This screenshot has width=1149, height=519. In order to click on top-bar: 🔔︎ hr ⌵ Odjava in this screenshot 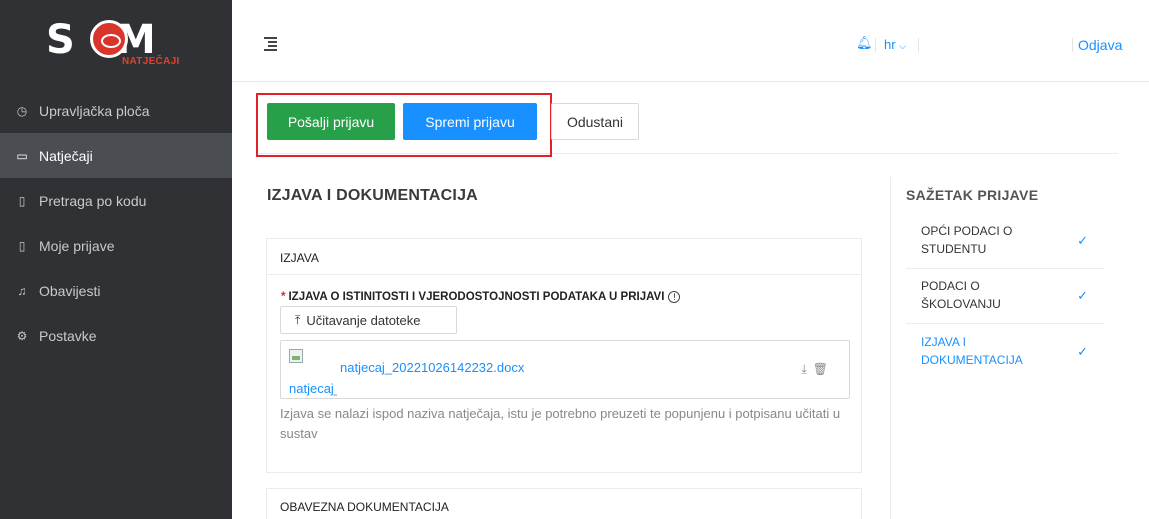, I will do `click(690, 41)`.